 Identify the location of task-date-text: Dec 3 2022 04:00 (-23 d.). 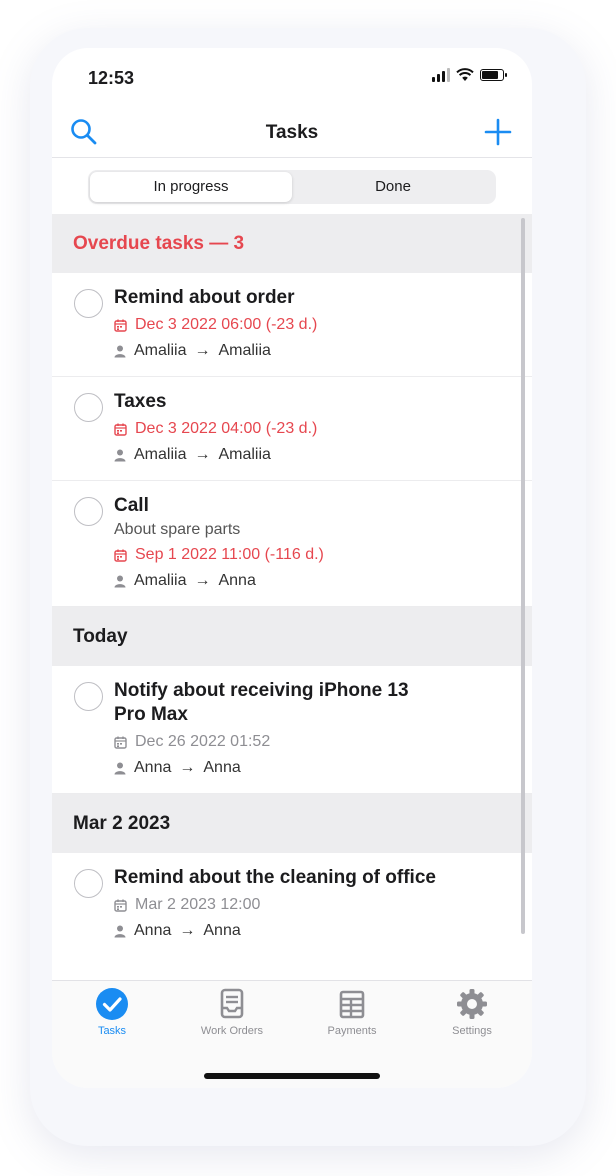
(226, 428).